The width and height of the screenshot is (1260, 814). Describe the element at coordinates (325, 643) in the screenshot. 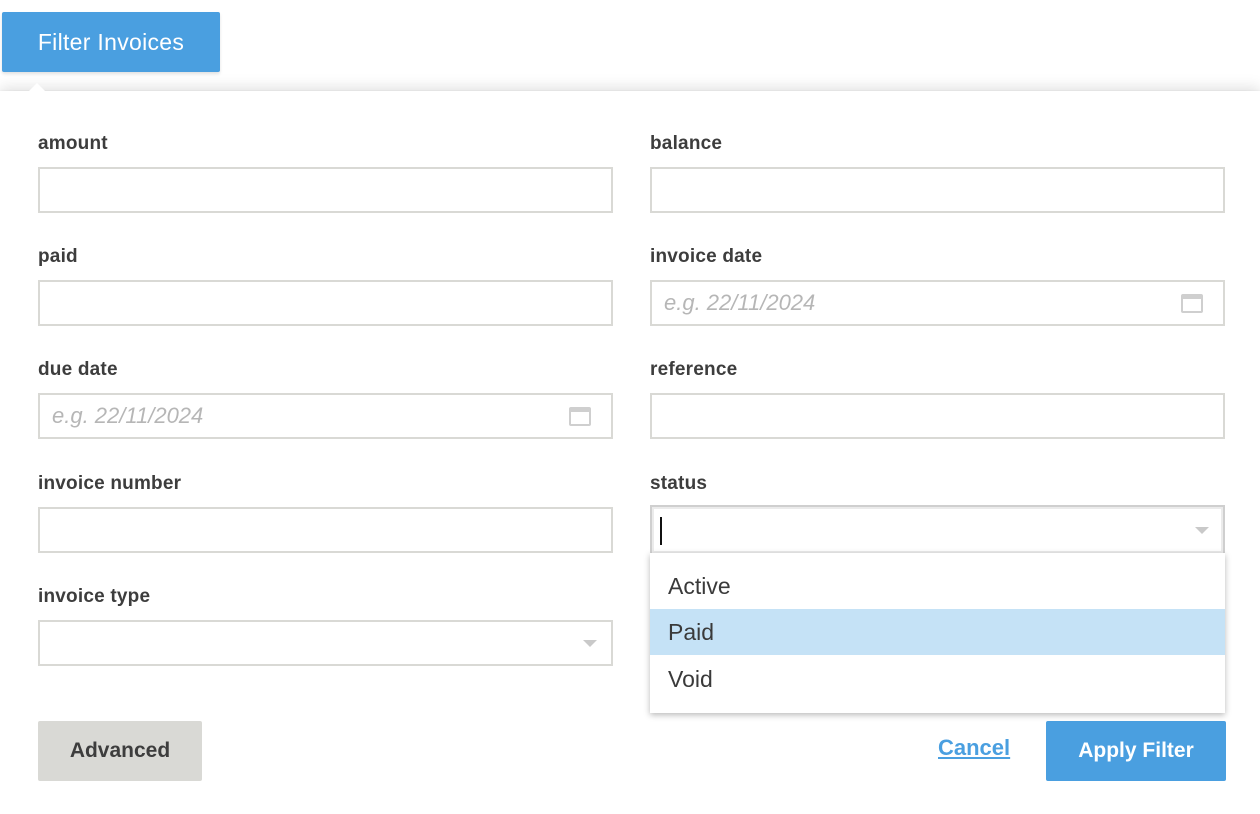

I see `invoice-type-select` at that location.